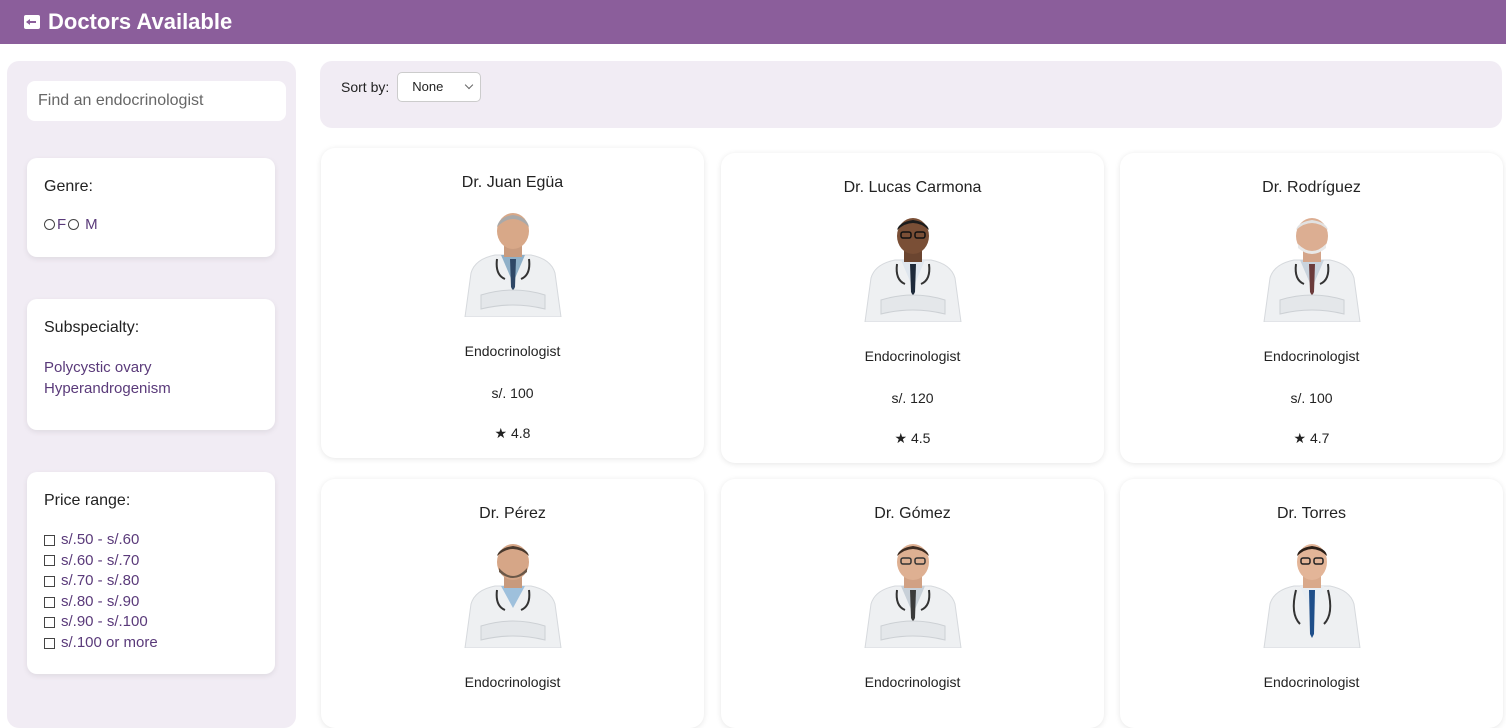 The width and height of the screenshot is (1506, 728). Describe the element at coordinates (151, 367) in the screenshot. I see `subspecialty-item: Polycystic ovary` at that location.